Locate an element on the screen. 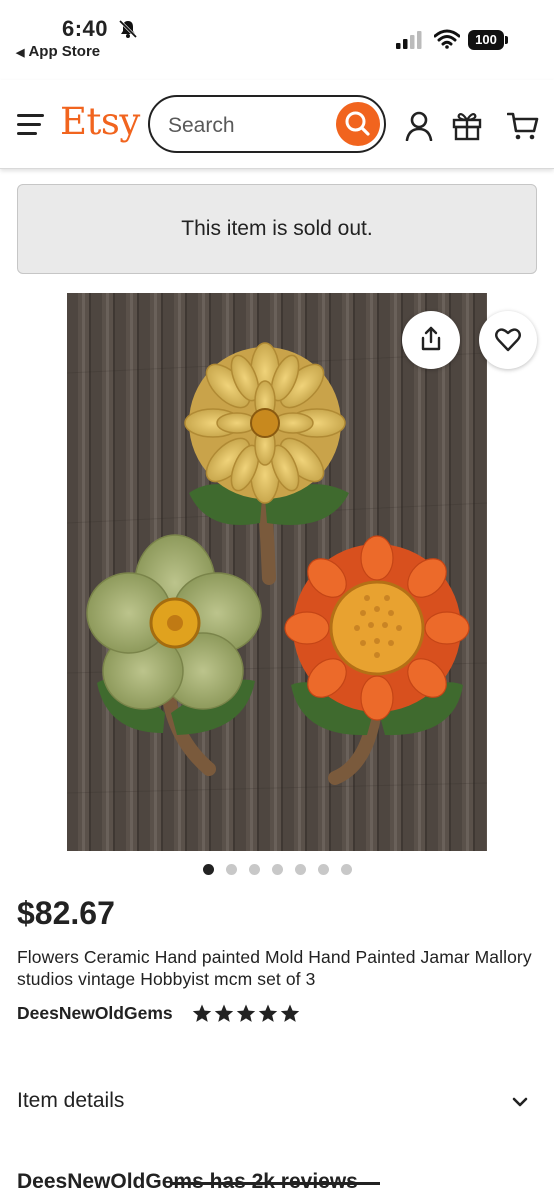 The image size is (554, 1200). back-app-label: App Store is located at coordinates (64, 51).